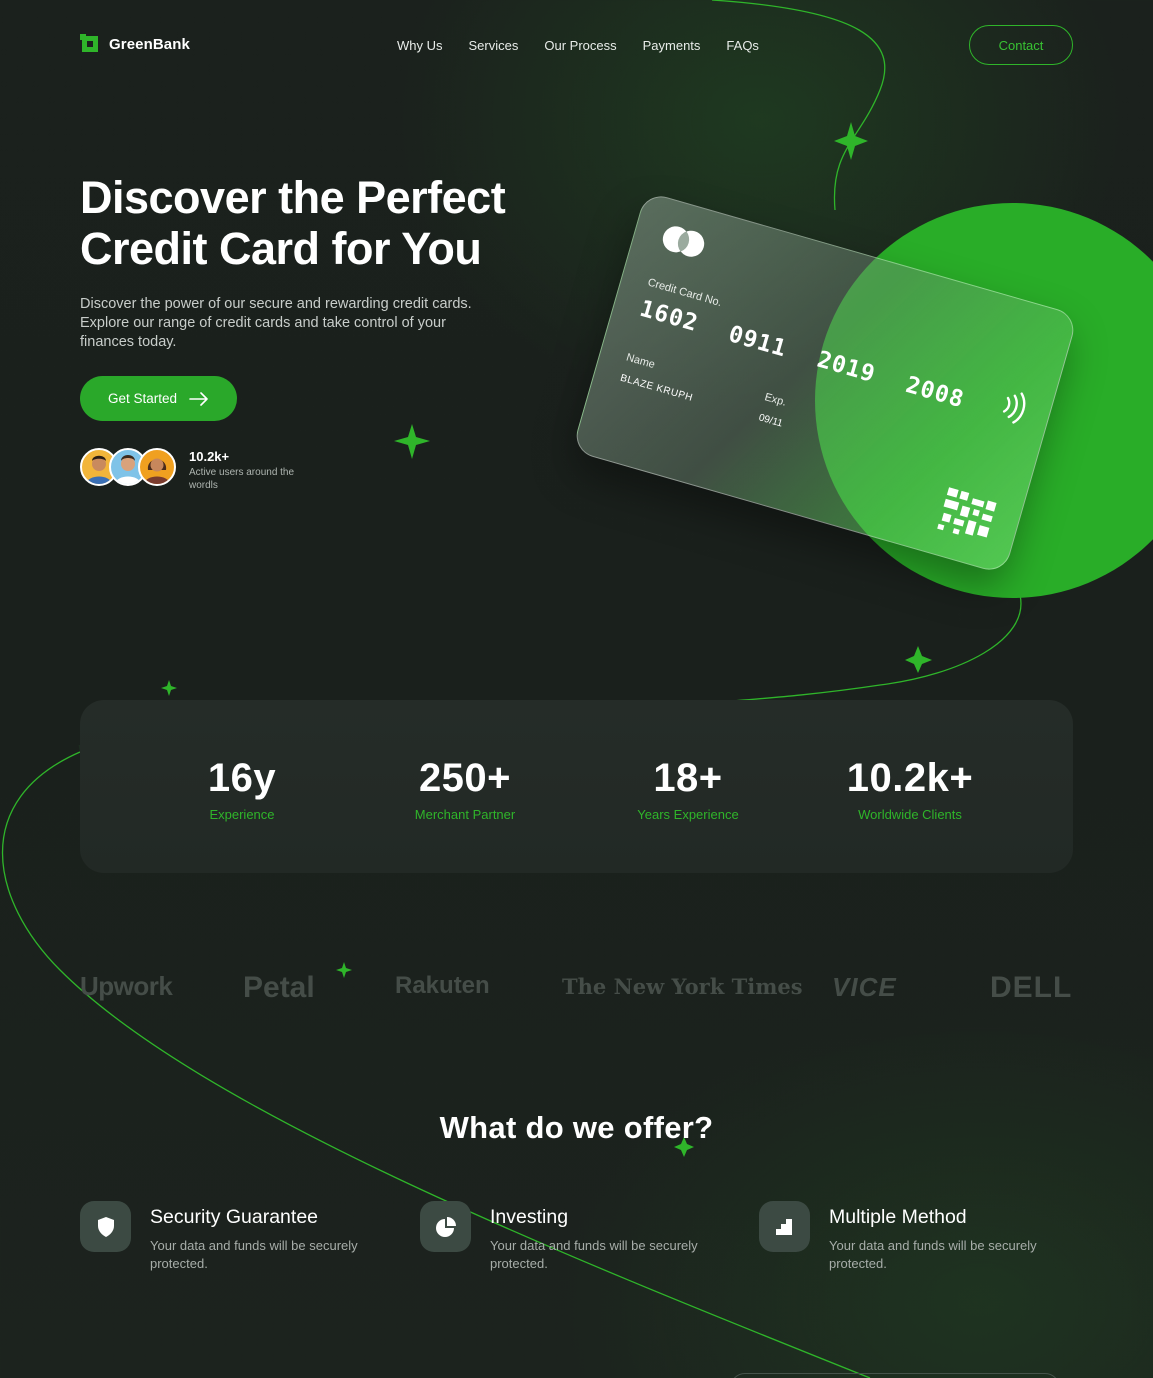 This screenshot has width=1153, height=1378. What do you see at coordinates (465, 814) in the screenshot?
I see `stat-label: Merchant Partner` at bounding box center [465, 814].